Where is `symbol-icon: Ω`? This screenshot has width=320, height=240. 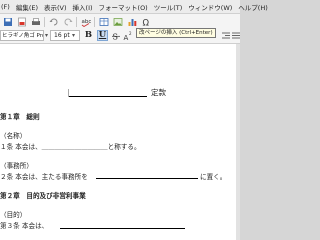
symbol-icon: Ω is located at coordinates (145, 21).